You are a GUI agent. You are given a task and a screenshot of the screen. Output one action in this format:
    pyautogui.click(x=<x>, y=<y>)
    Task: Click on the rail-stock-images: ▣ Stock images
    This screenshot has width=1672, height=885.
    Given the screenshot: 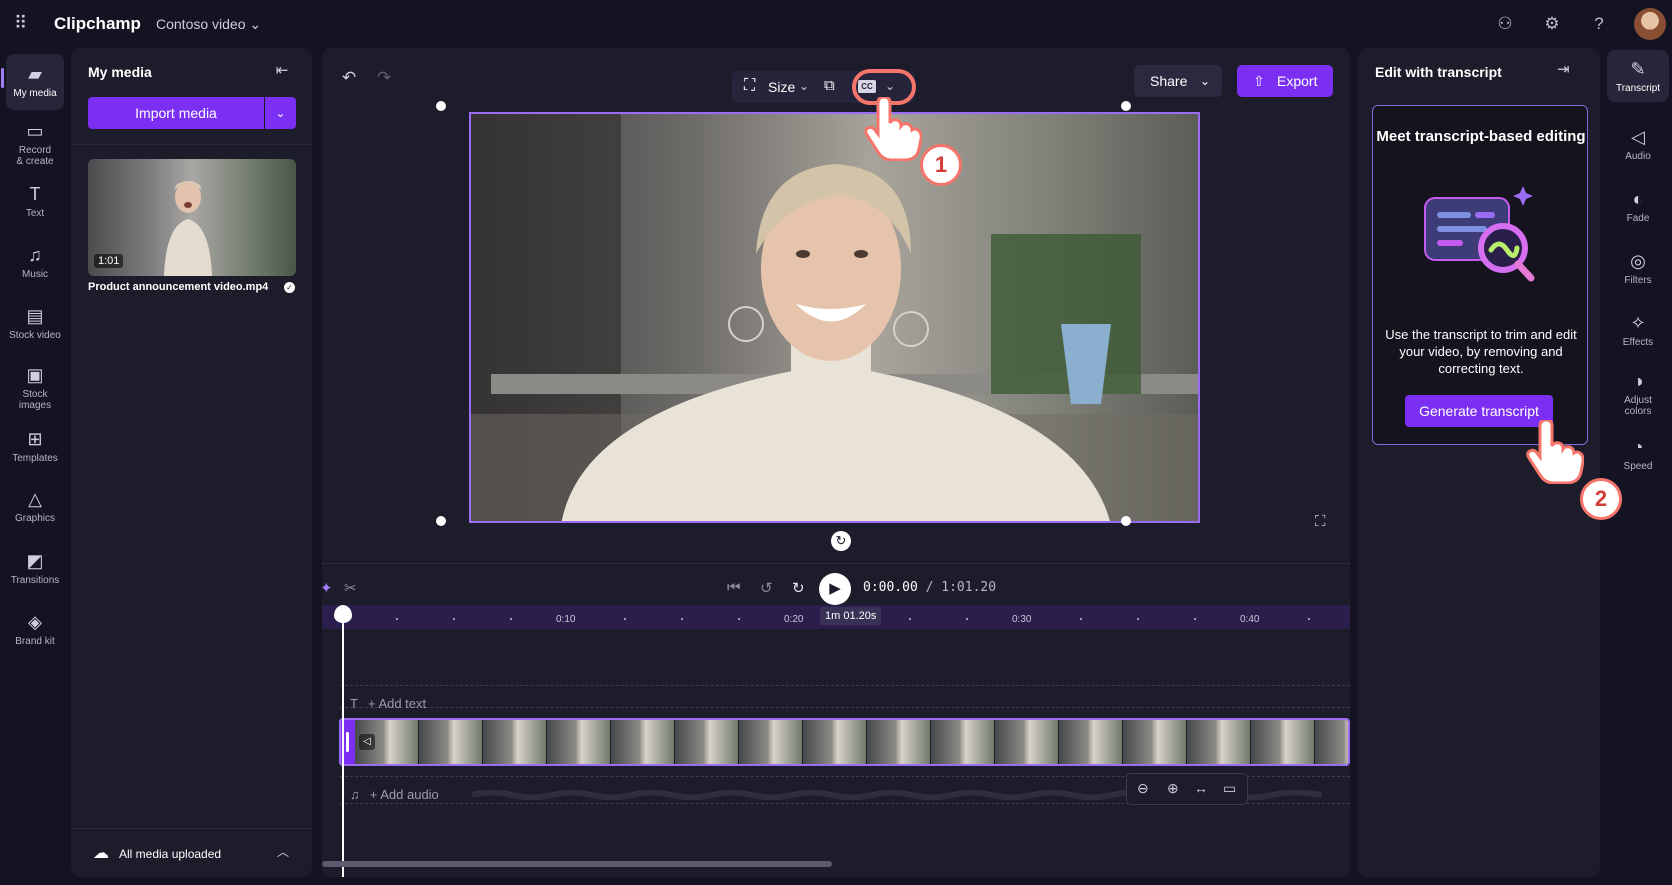 What is the action you would take?
    pyautogui.click(x=35, y=387)
    